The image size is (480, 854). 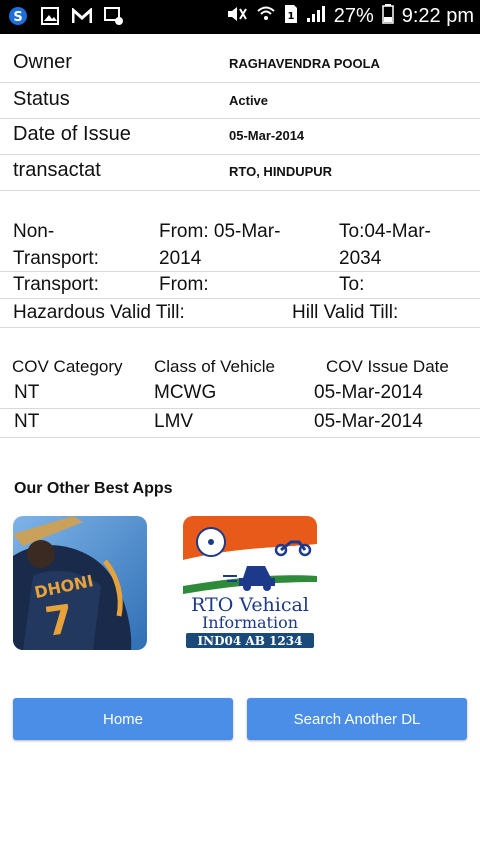 What do you see at coordinates (316, 16) in the screenshot?
I see `signal-icon` at bounding box center [316, 16].